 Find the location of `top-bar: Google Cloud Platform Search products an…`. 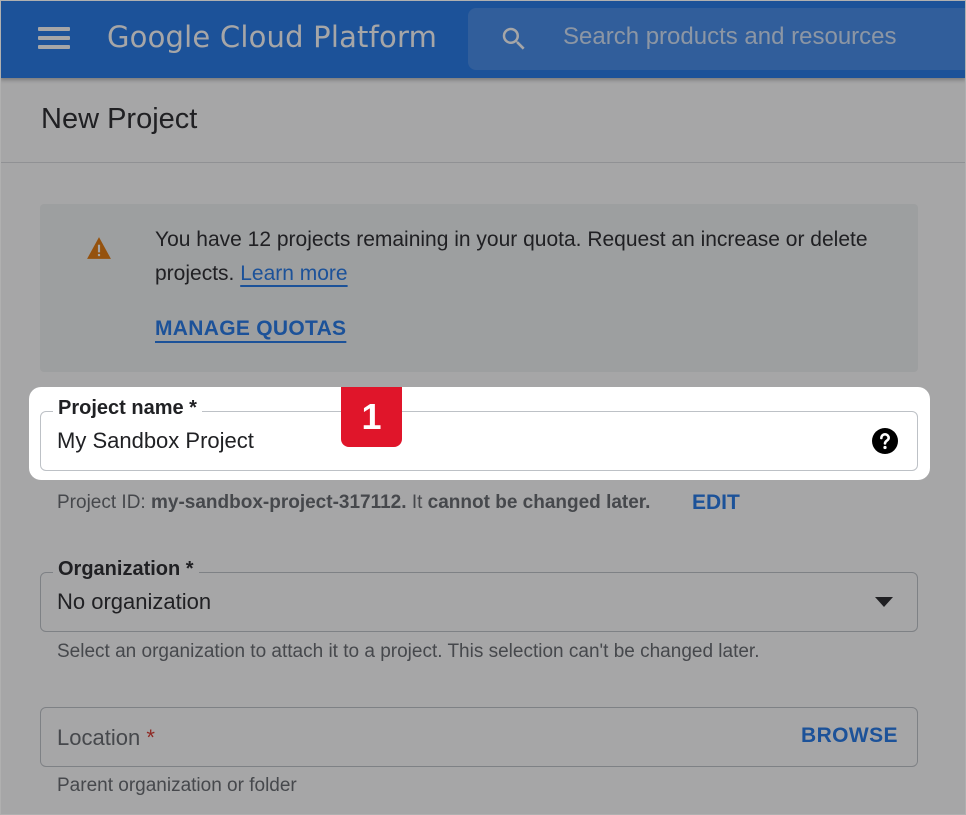

top-bar: Google Cloud Platform Search products an… is located at coordinates (483, 39).